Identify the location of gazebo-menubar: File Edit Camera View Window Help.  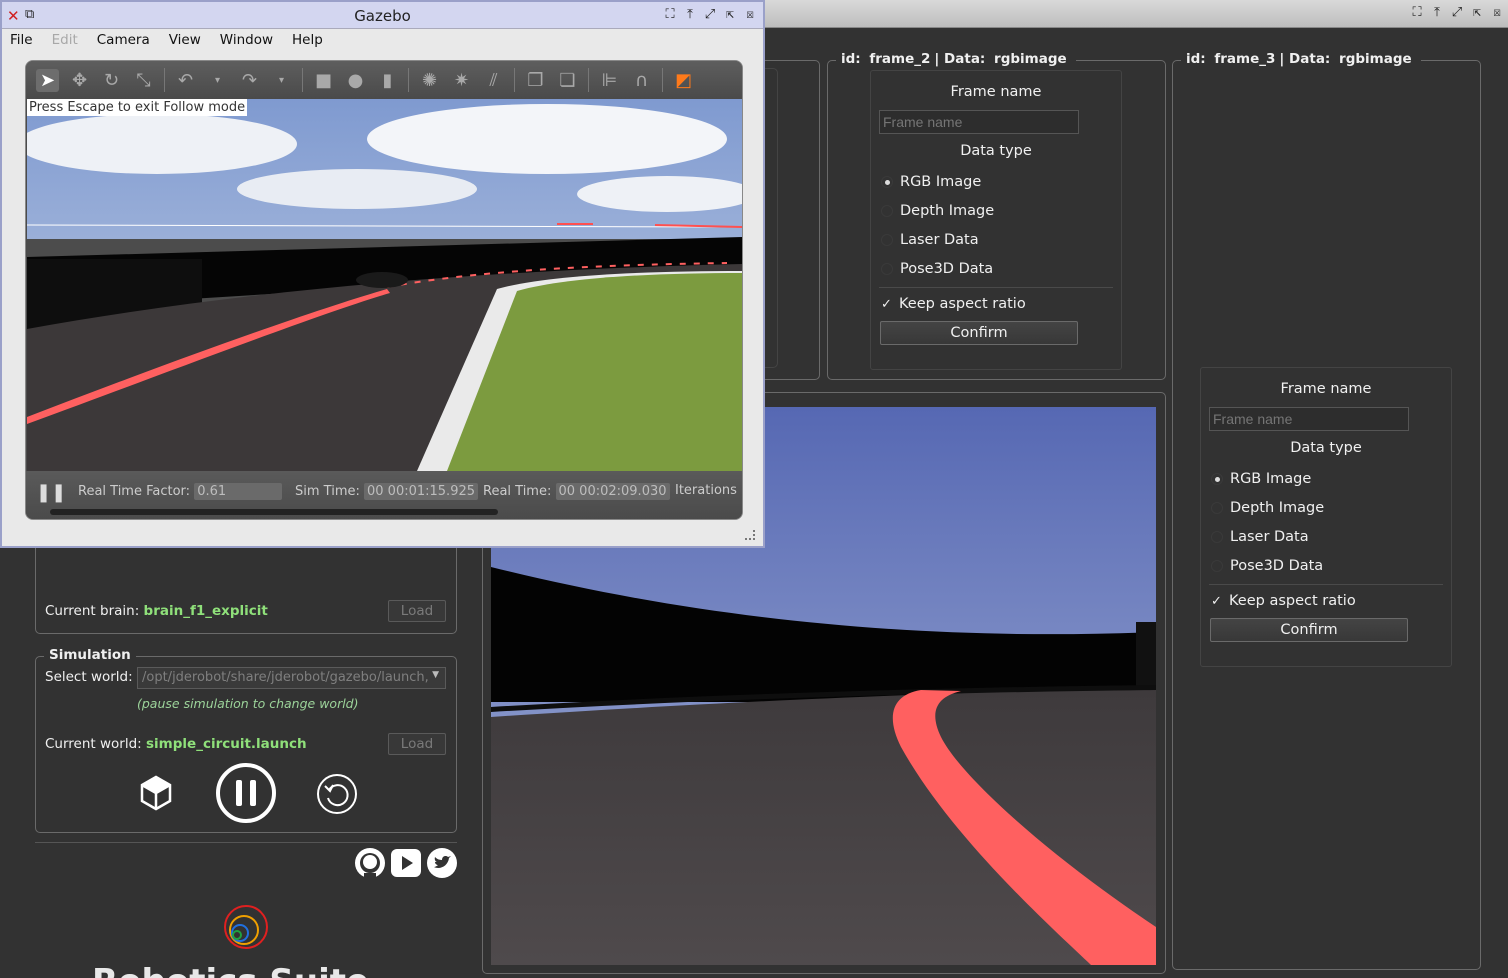
(382, 41).